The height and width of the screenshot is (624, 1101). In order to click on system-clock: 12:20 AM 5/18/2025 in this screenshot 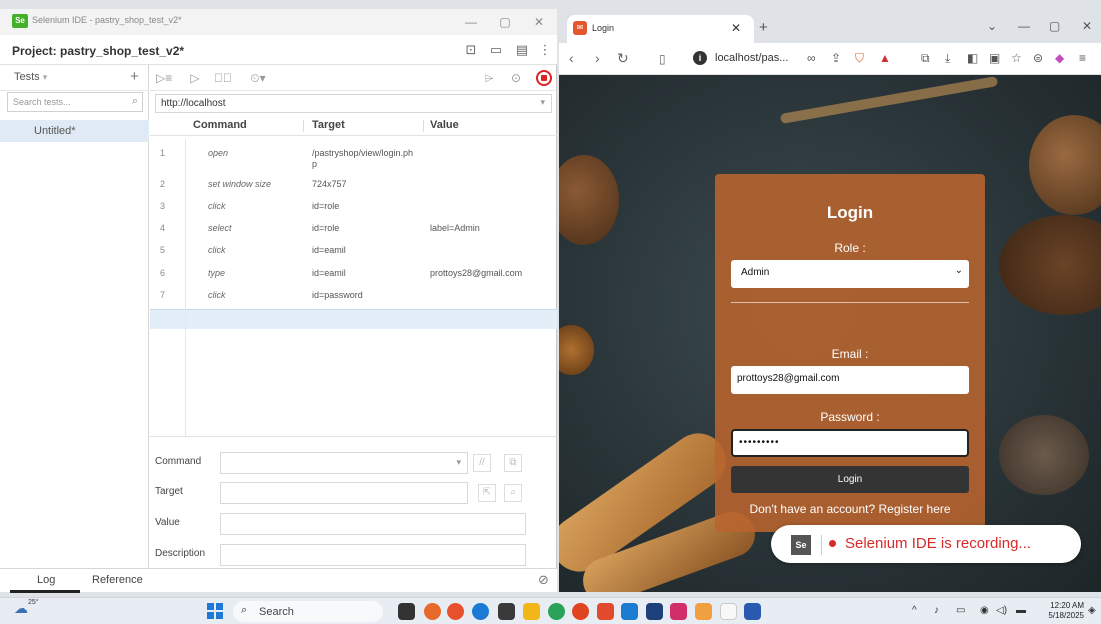, I will do `click(1061, 611)`.